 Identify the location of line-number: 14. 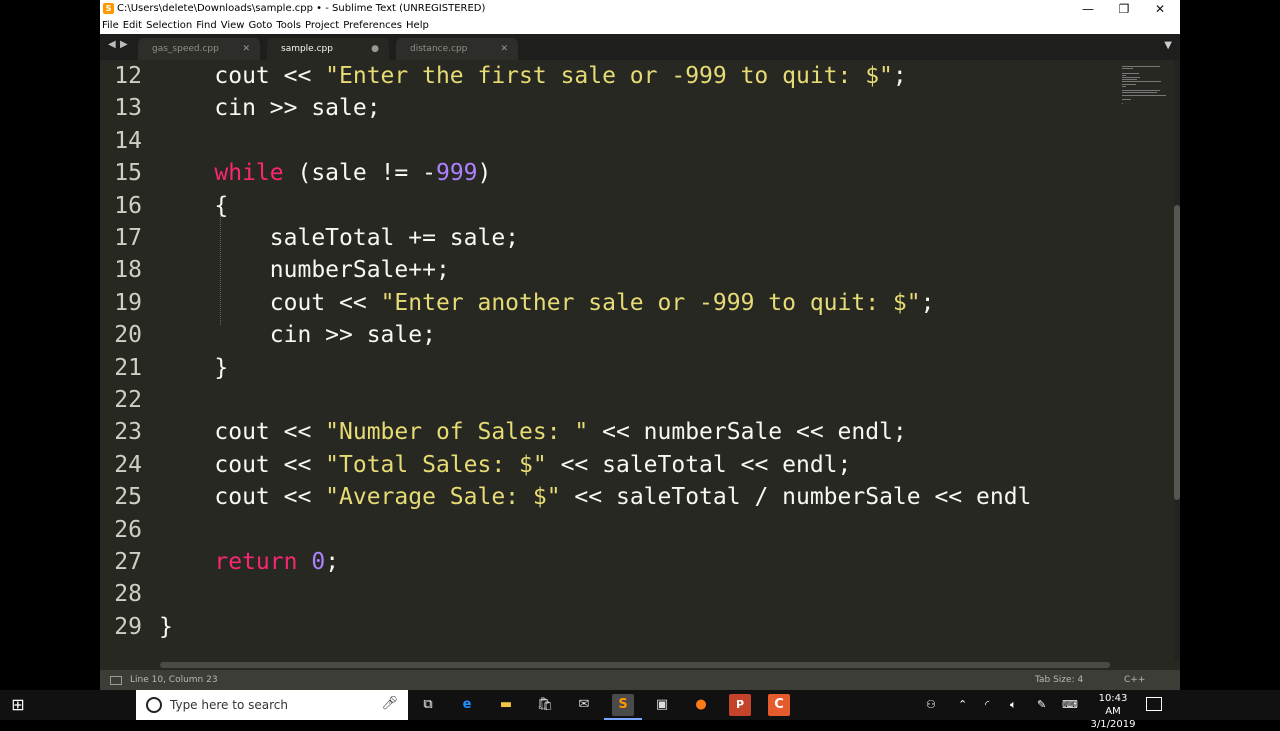
(128, 140).